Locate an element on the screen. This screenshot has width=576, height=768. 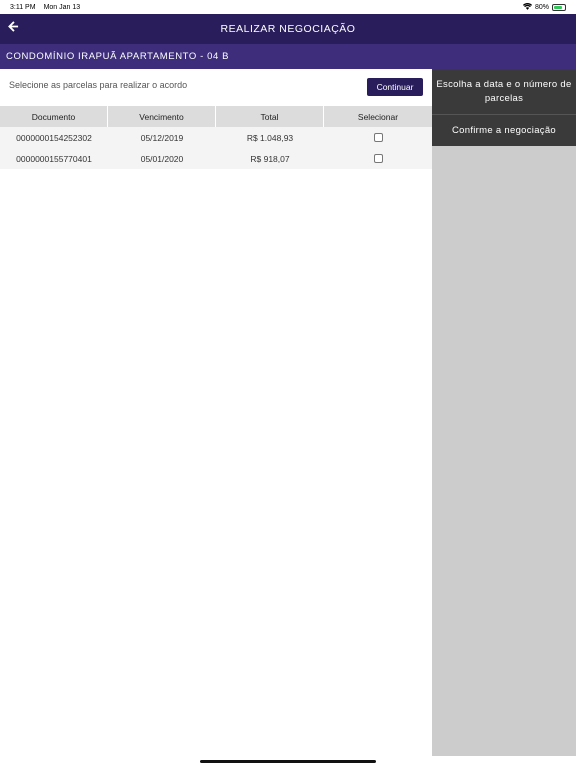
status-right: 80% is located at coordinates (544, 7).